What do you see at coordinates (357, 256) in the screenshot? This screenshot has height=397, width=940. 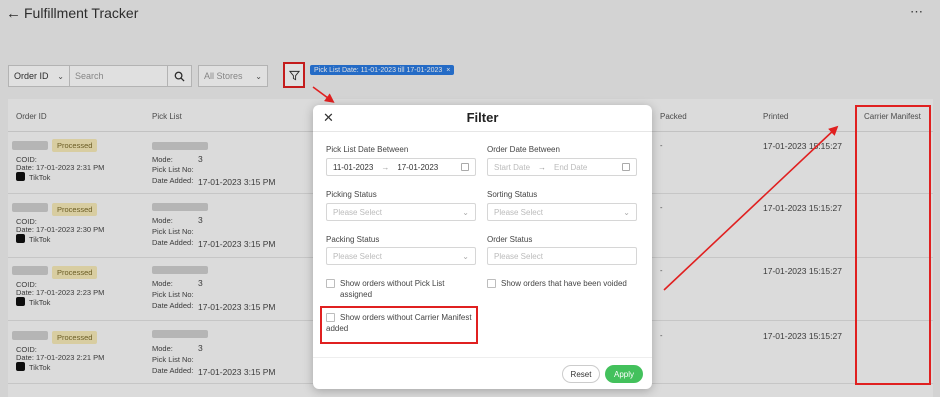 I see `packing-status-placeholder: Please Select` at bounding box center [357, 256].